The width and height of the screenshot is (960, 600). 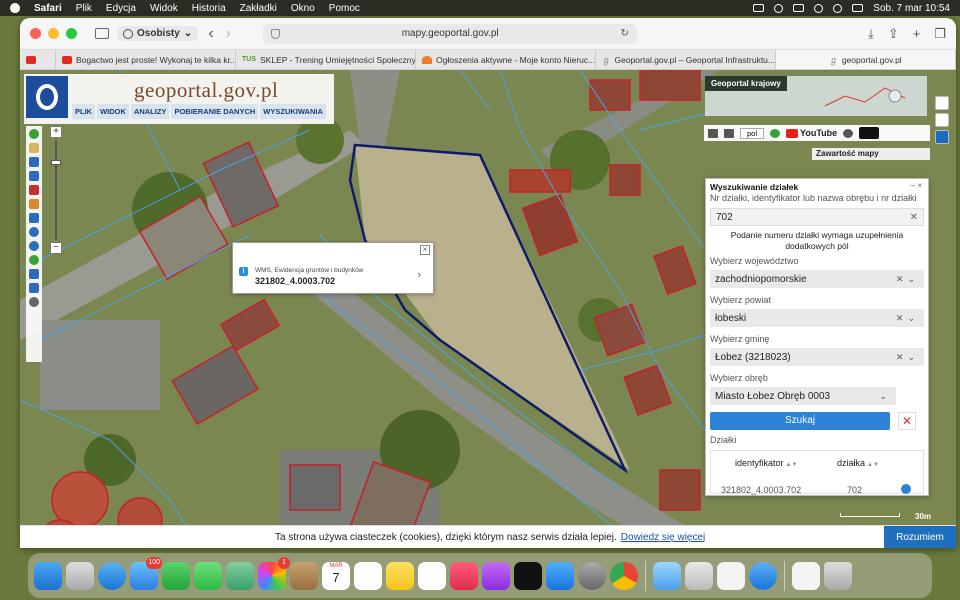 What do you see at coordinates (34, 190) in the screenshot?
I see `marker-icon` at bounding box center [34, 190].